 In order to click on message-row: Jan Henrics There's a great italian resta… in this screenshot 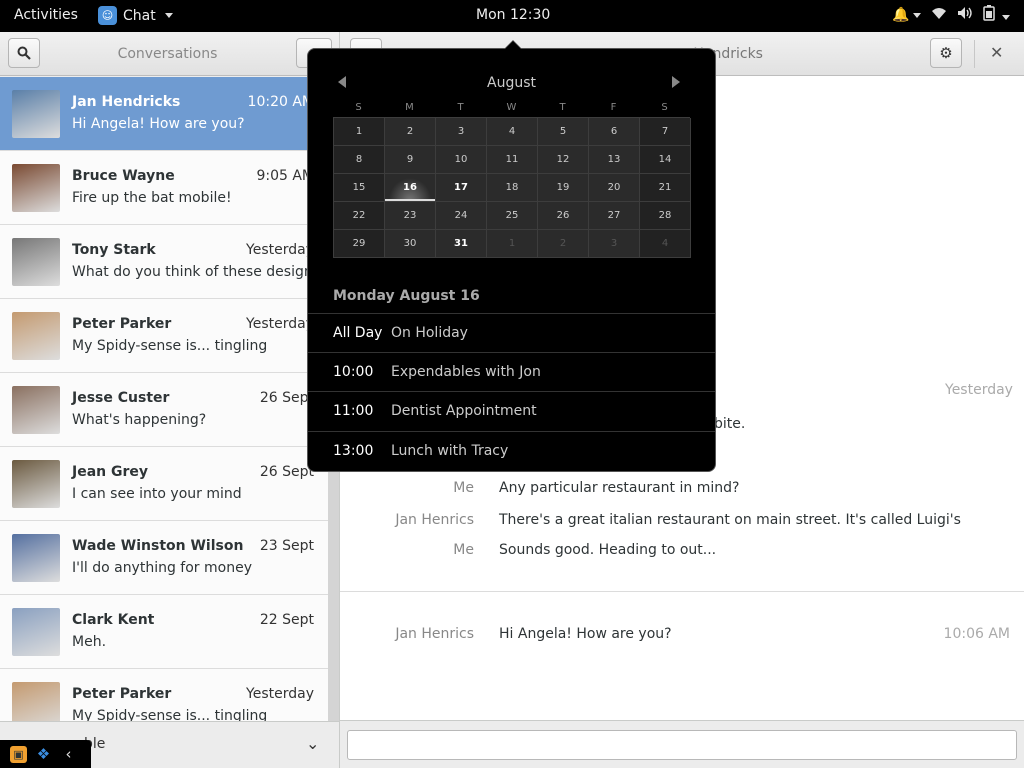, I will do `click(682, 522)`.